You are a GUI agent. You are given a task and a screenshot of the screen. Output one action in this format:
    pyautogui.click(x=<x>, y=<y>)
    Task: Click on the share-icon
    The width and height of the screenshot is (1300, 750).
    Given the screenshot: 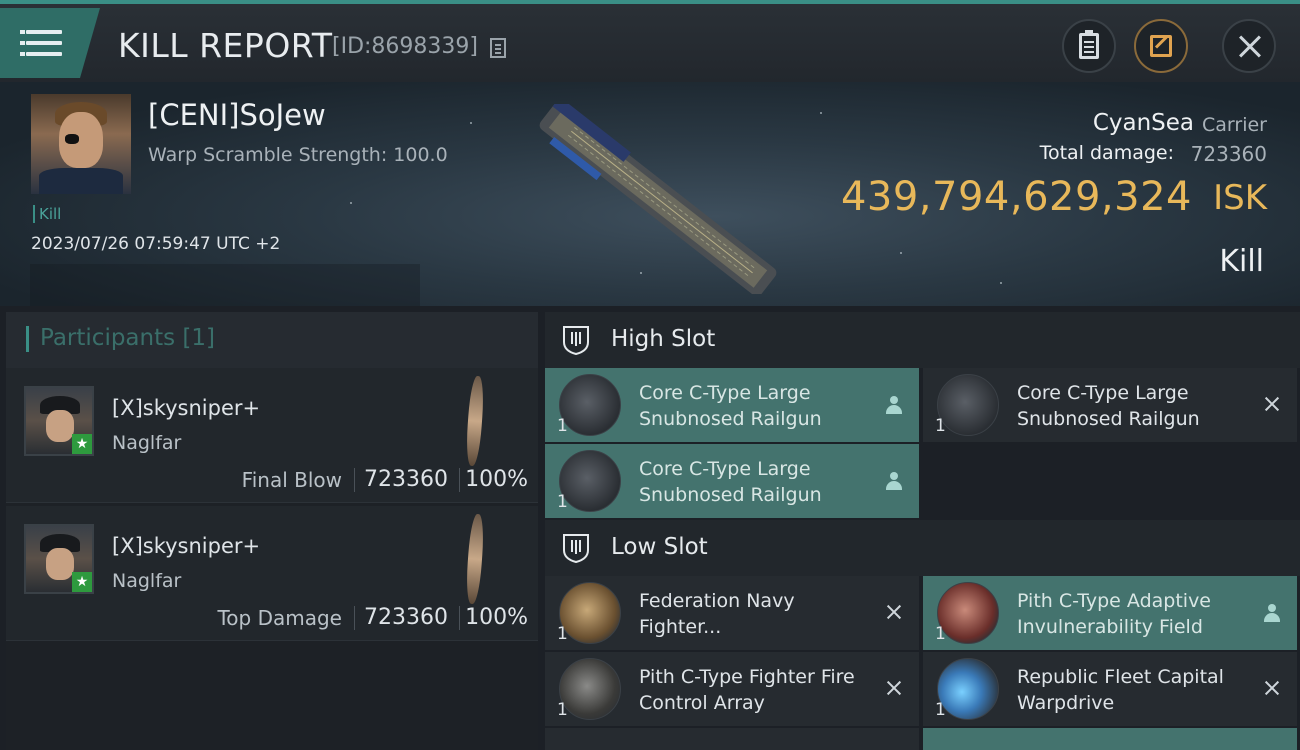 What is the action you would take?
    pyautogui.click(x=1161, y=46)
    